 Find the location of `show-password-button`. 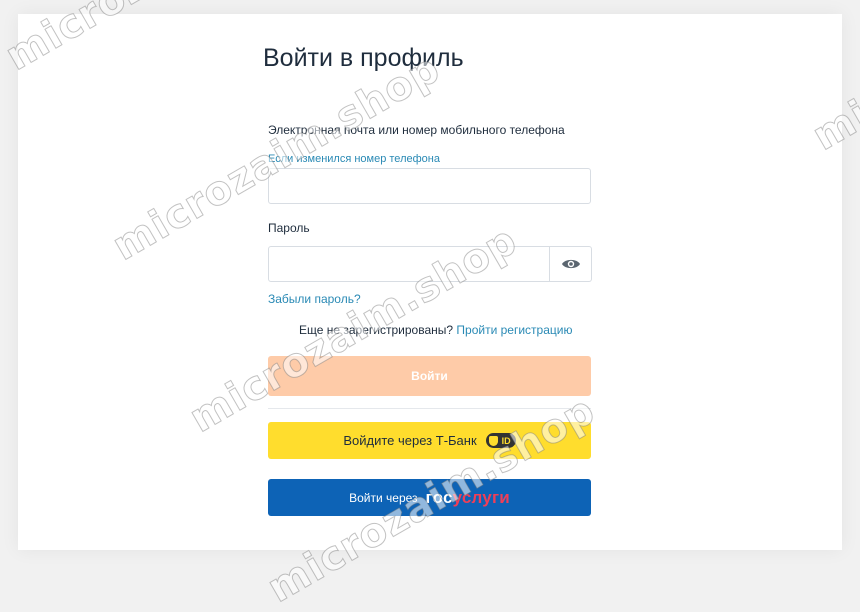

show-password-button is located at coordinates (571, 264).